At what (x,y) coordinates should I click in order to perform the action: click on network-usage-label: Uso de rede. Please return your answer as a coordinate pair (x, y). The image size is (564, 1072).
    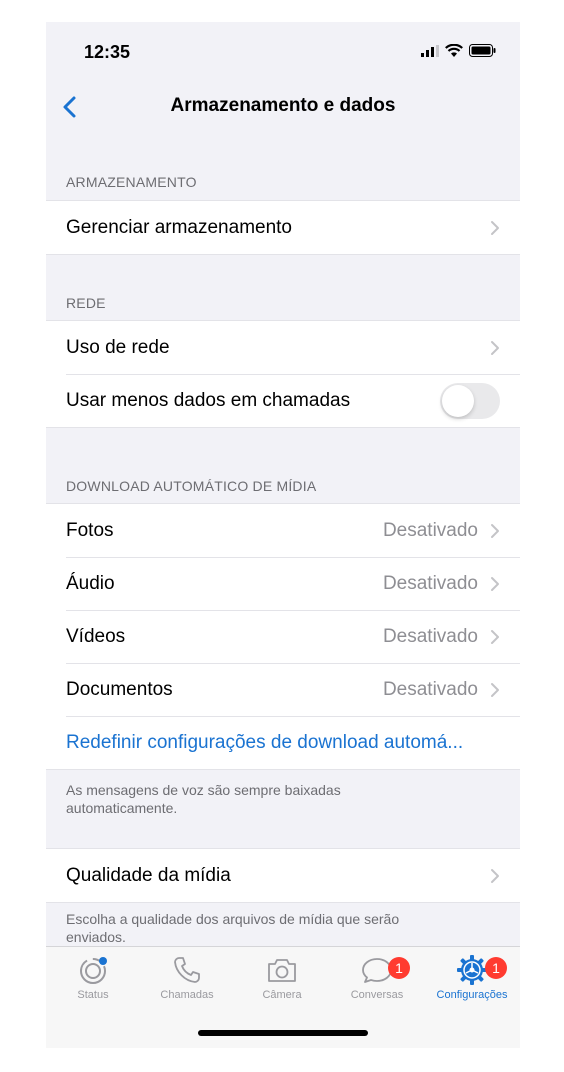
    Looking at the image, I should click on (118, 347).